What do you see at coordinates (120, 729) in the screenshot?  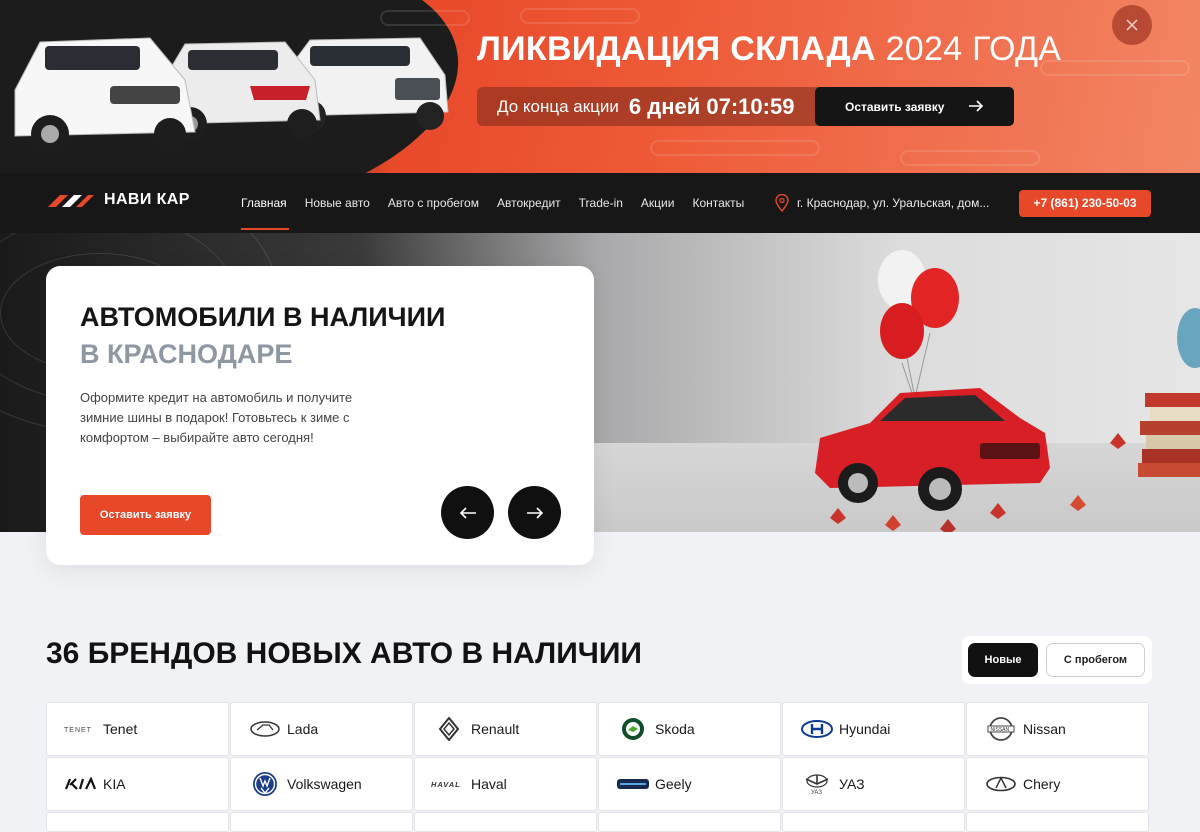 I see `brand-name: Tenet` at bounding box center [120, 729].